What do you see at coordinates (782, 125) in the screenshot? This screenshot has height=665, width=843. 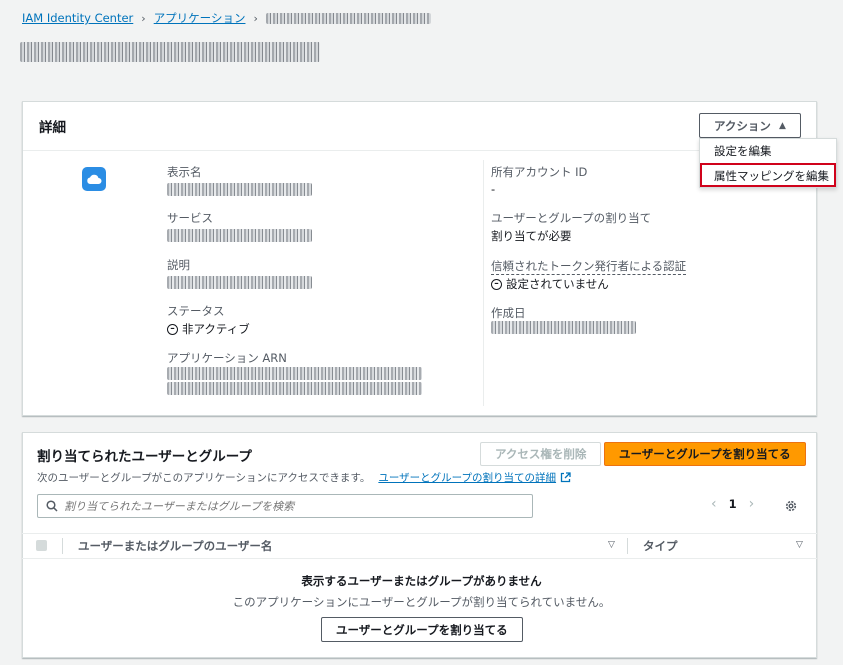 I see `caret-up-icon: ▲` at bounding box center [782, 125].